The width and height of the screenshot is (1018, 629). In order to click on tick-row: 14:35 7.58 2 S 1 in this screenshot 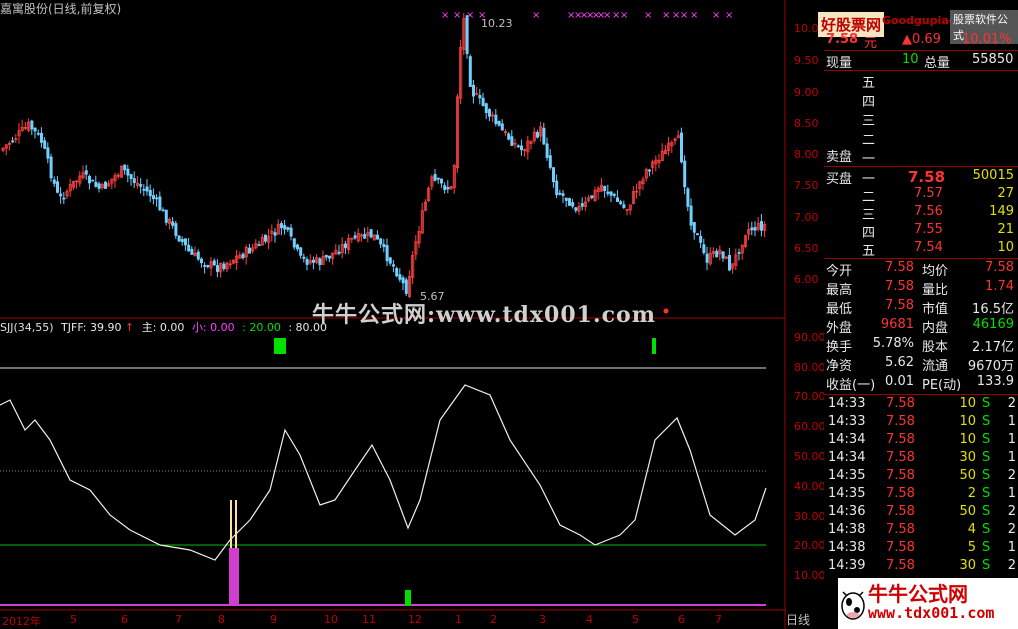, I will do `click(921, 495)`.